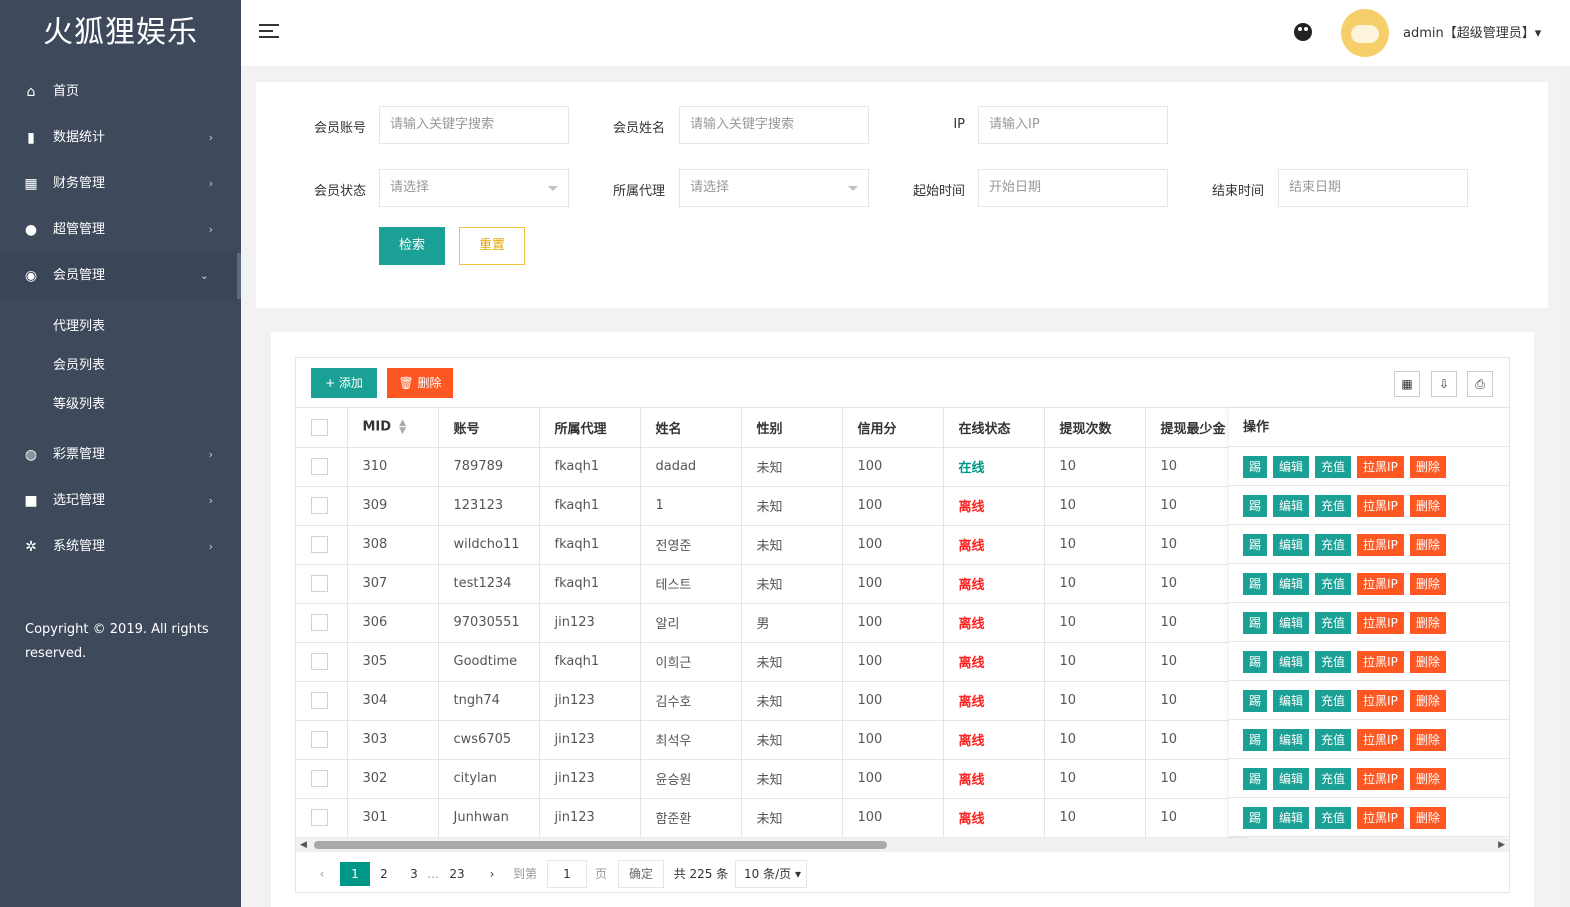 This screenshot has width=1570, height=907. I want to click on sidebar-item-a0: ⌂ 首页, so click(120, 92).